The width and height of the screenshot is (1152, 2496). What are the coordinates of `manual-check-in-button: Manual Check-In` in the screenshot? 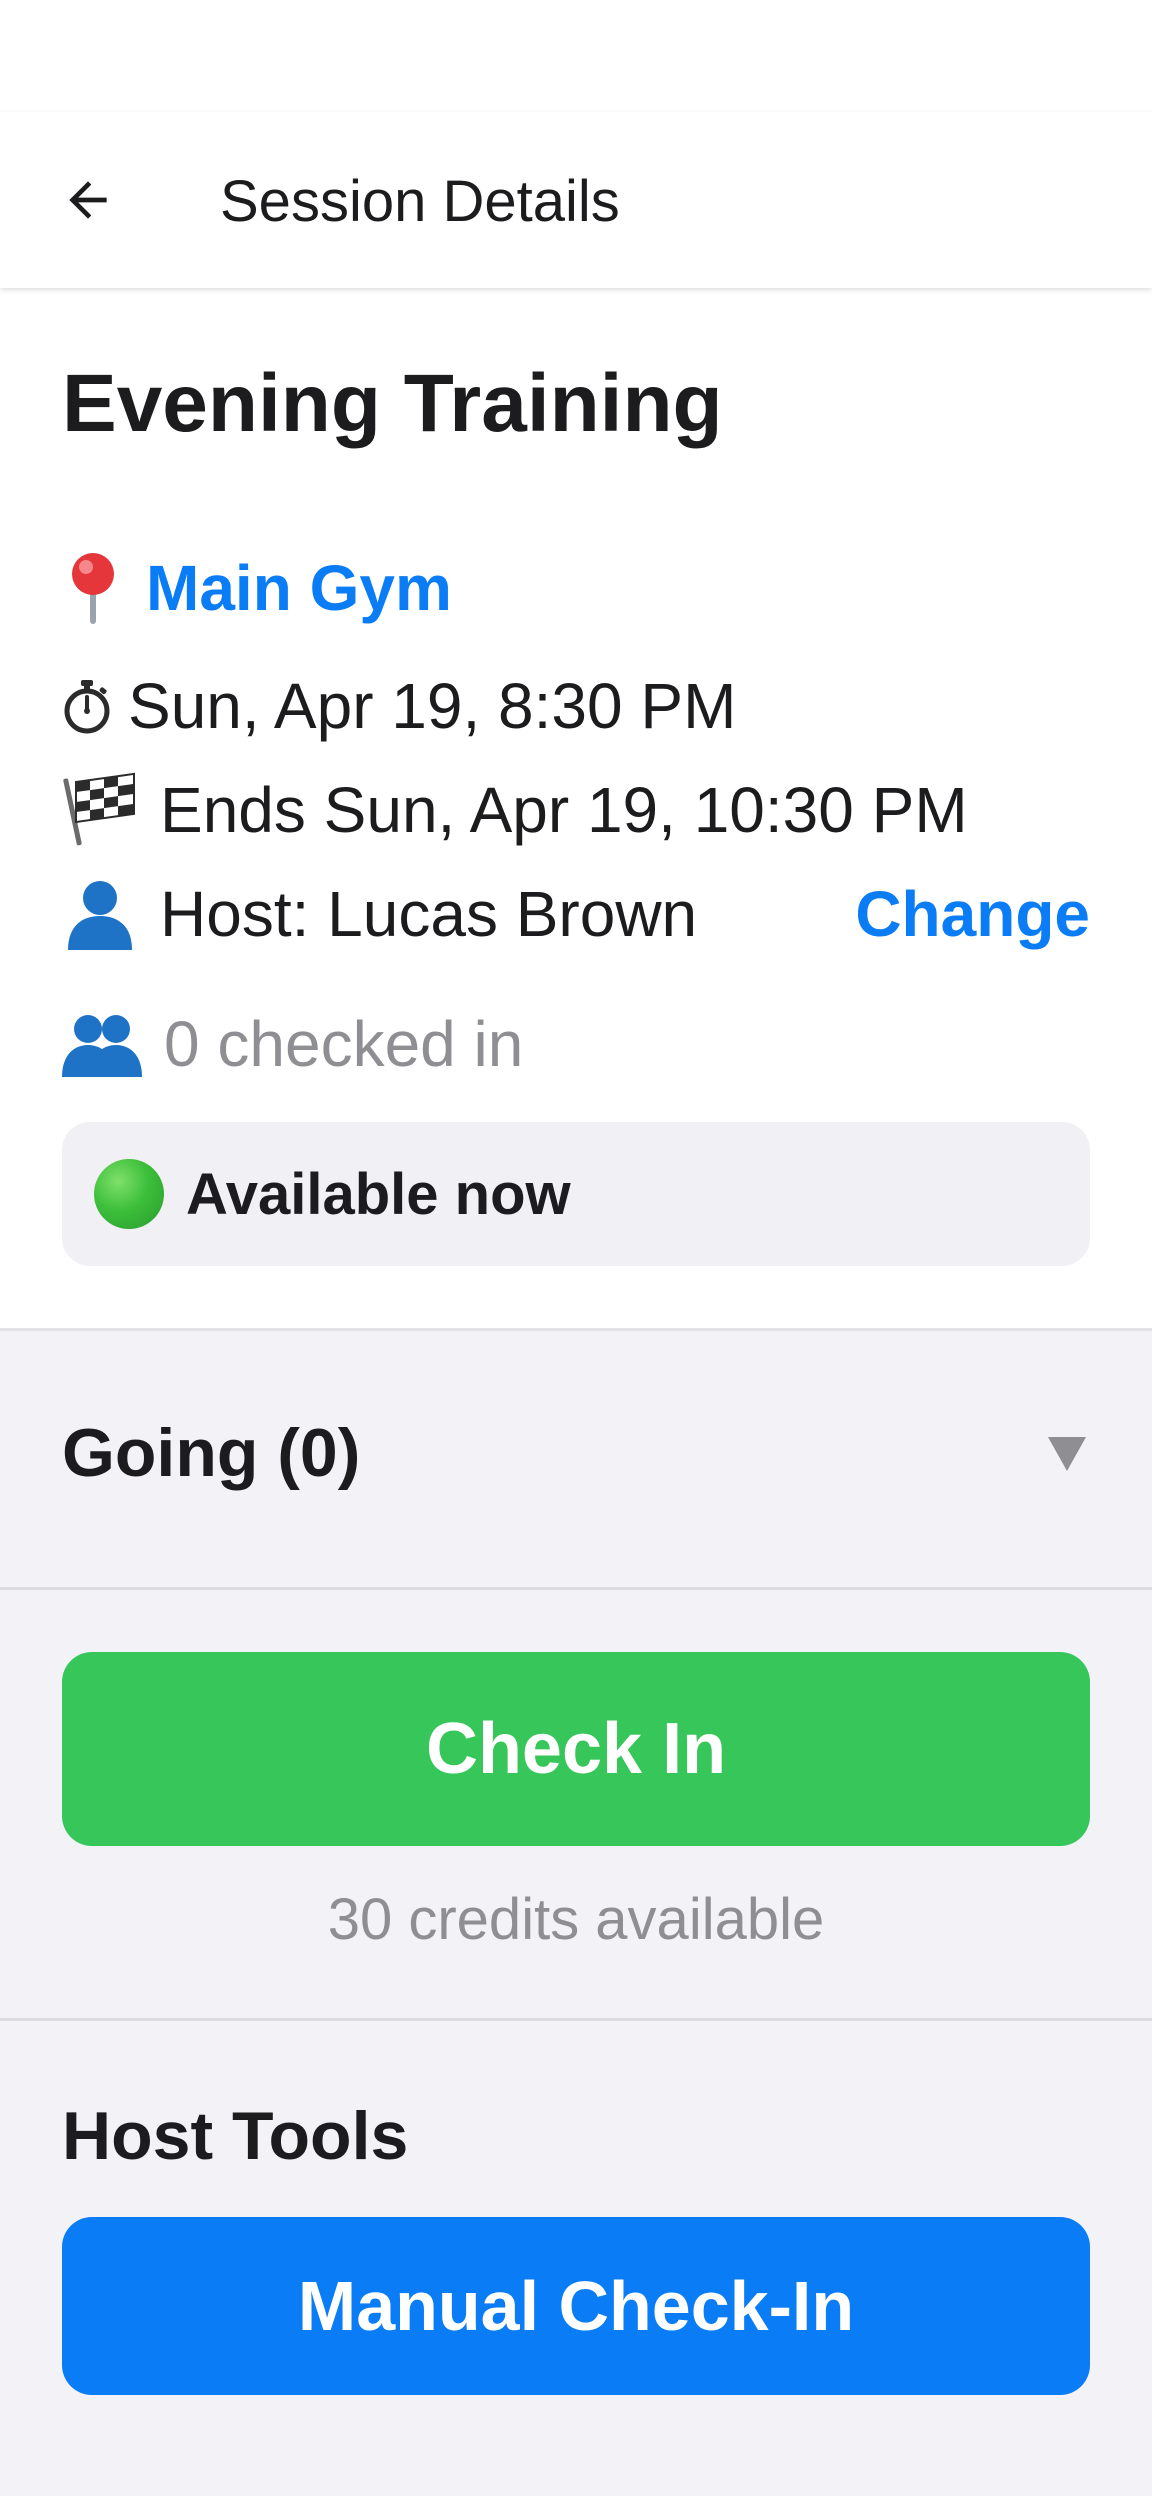 It's located at (576, 2306).